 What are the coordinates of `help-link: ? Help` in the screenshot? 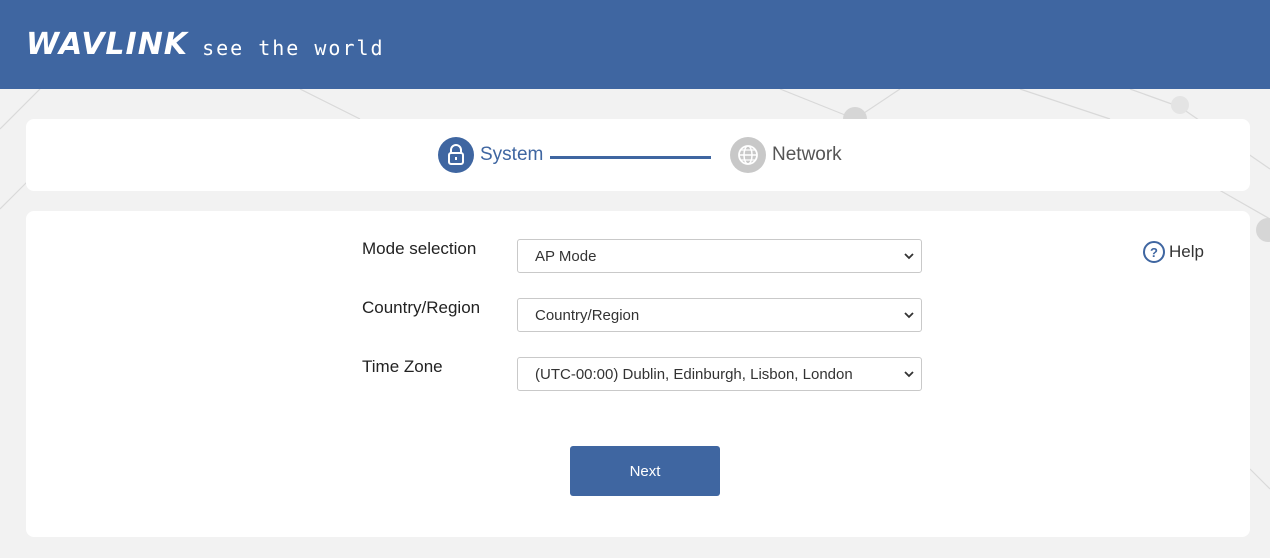 It's located at (1173, 252).